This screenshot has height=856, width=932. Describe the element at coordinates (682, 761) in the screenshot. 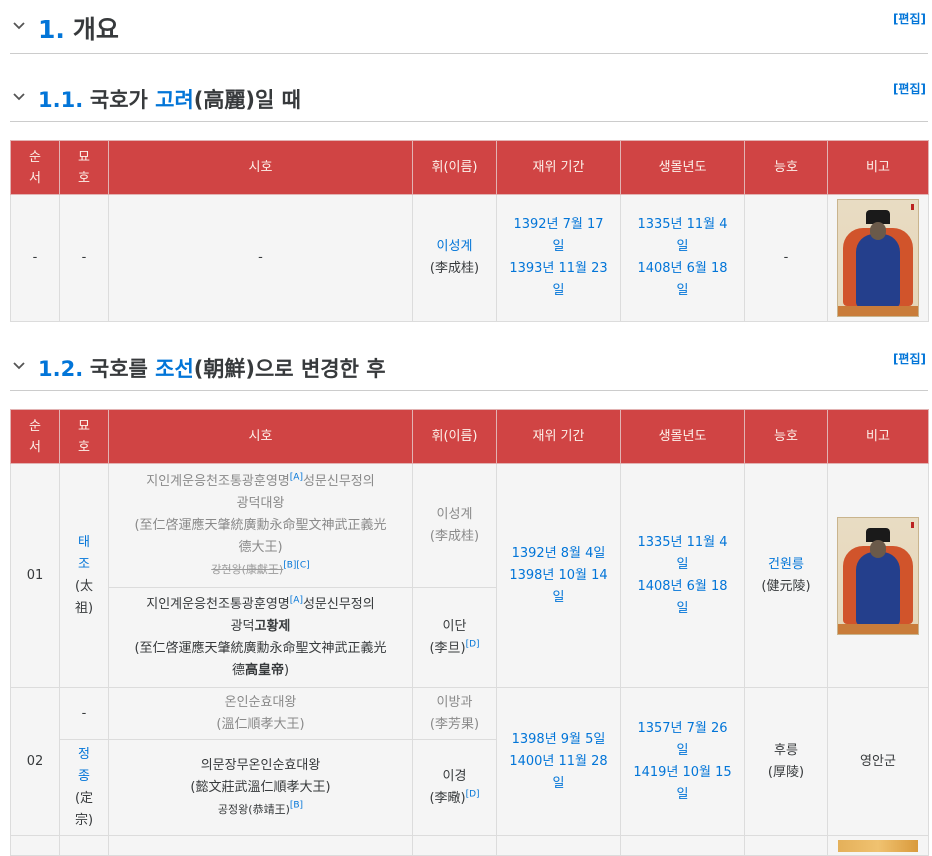

I see `lifespan-cell: 1357년 7월 26 일 1419년 10월 15 일` at that location.